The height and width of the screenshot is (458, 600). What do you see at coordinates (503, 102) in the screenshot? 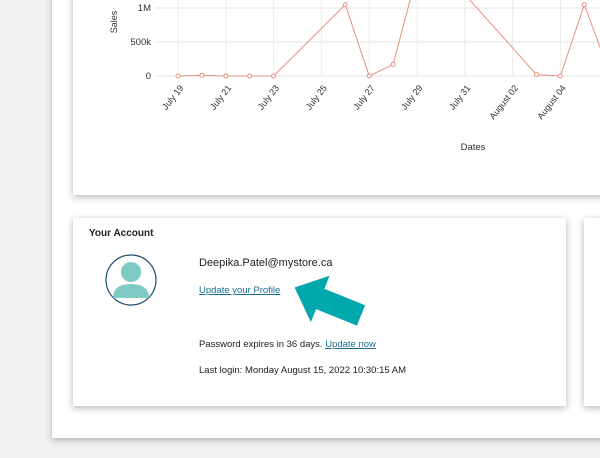
I see `x-tick-label: August 02` at bounding box center [503, 102].